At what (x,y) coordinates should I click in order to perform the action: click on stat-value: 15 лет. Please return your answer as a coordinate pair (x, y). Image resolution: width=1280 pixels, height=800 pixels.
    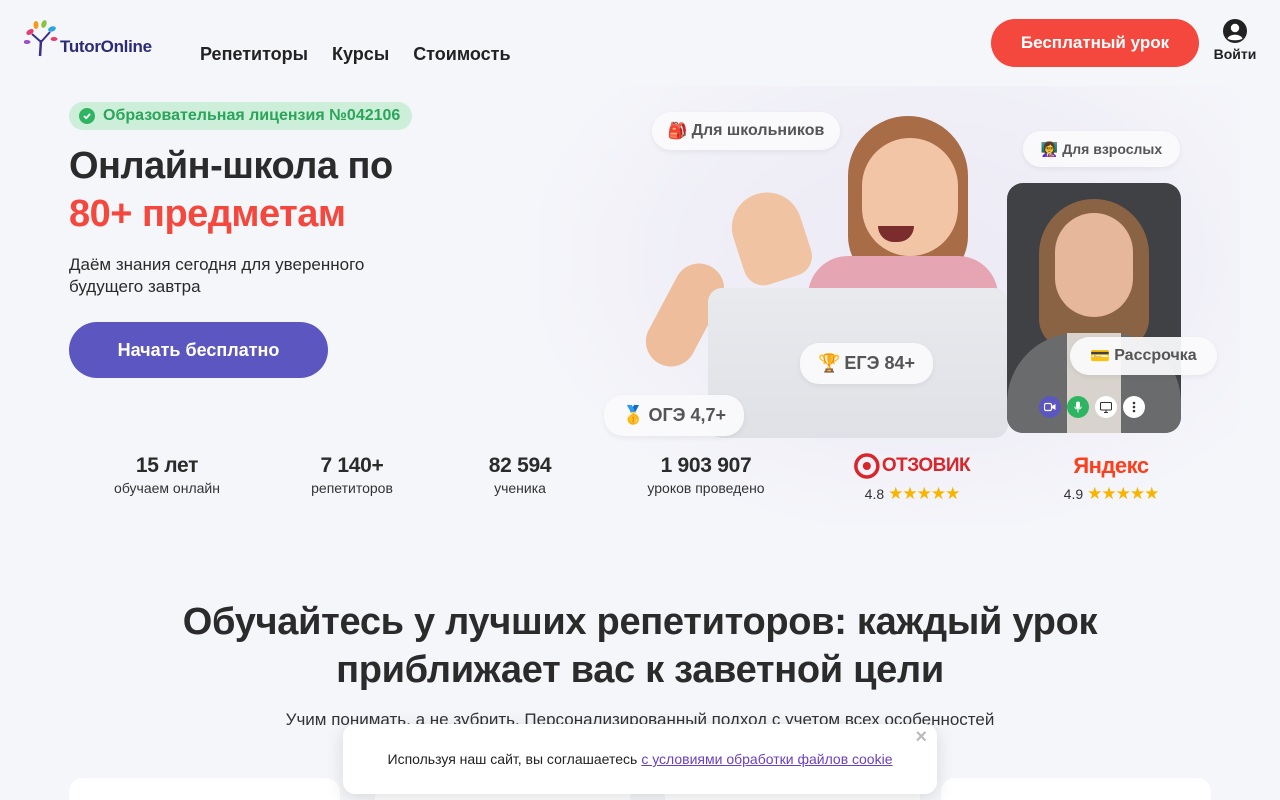
    Looking at the image, I should click on (167, 465).